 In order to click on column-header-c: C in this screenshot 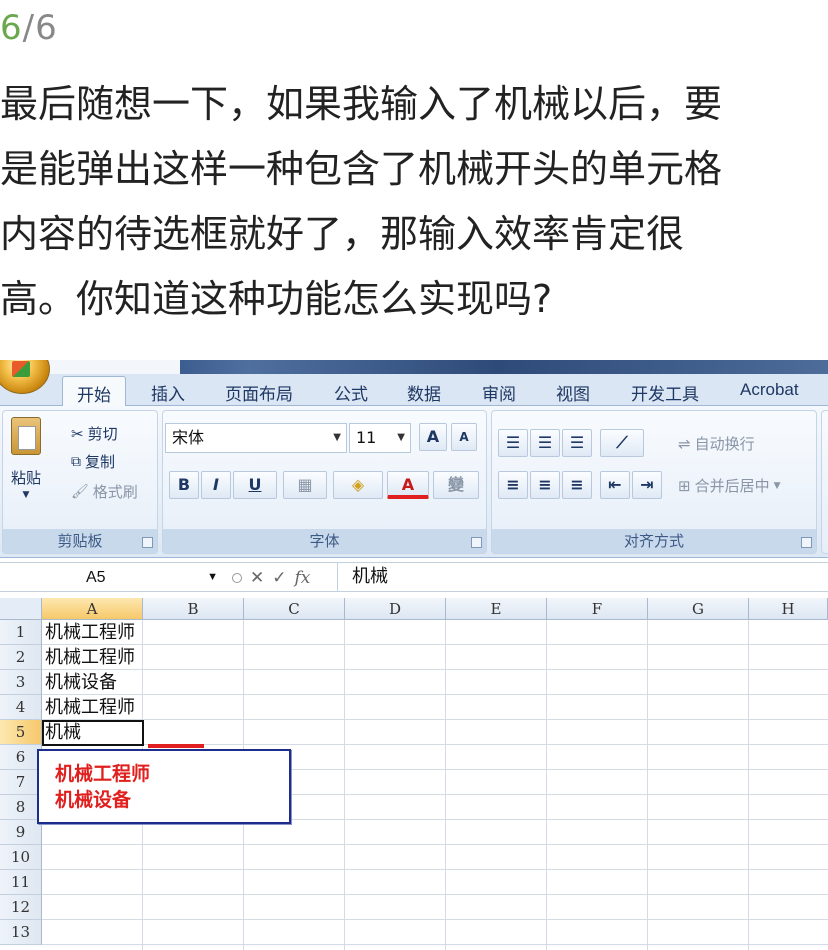, I will do `click(294, 609)`.